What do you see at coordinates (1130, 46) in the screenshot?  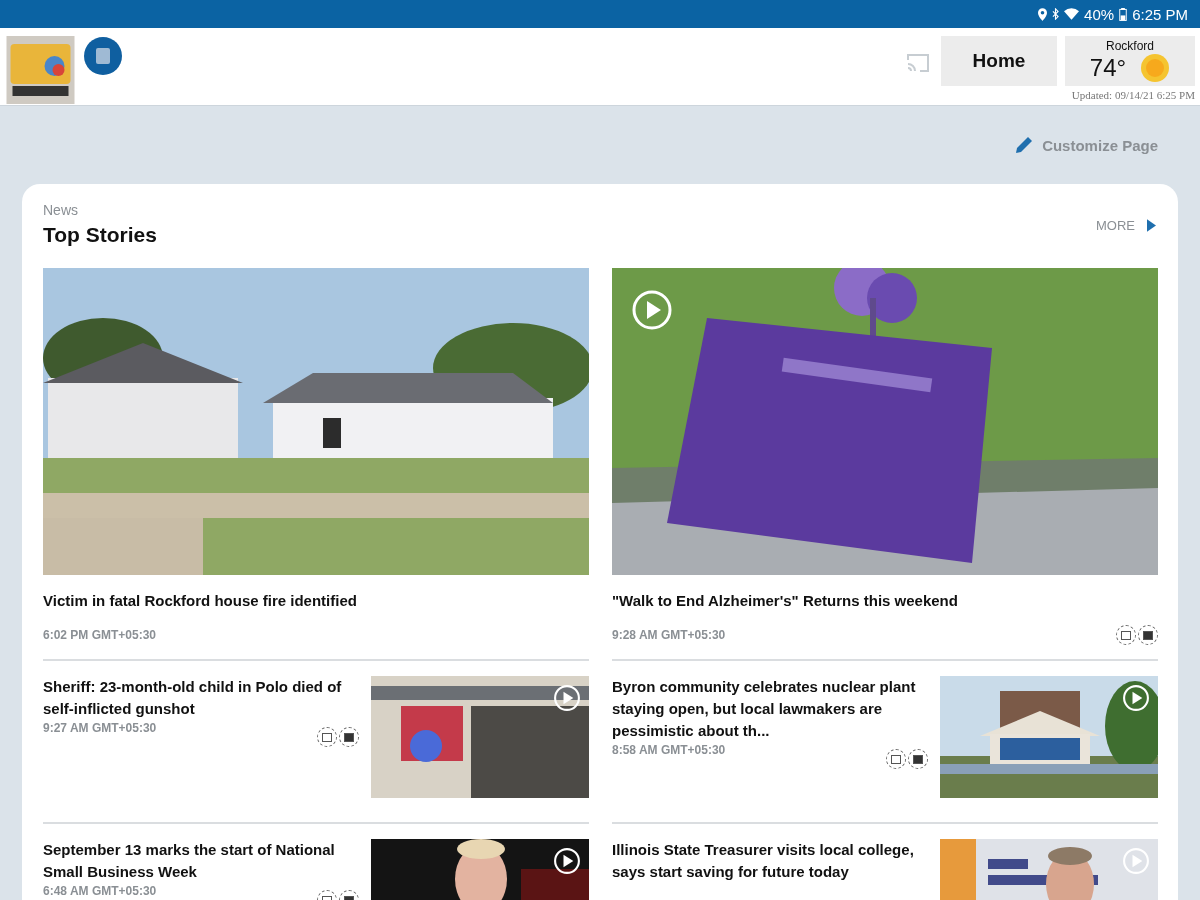 I see `weather-city: Rockford` at bounding box center [1130, 46].